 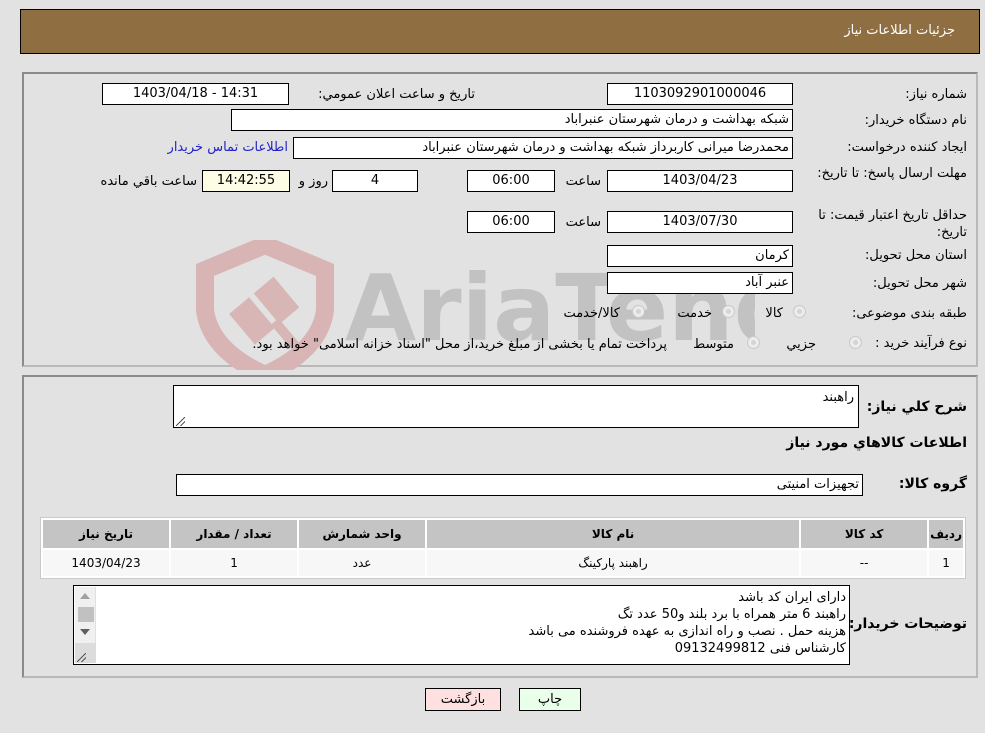 What do you see at coordinates (792, 597) in the screenshot?
I see `note-line: دارای ایران کد باشد` at bounding box center [792, 597].